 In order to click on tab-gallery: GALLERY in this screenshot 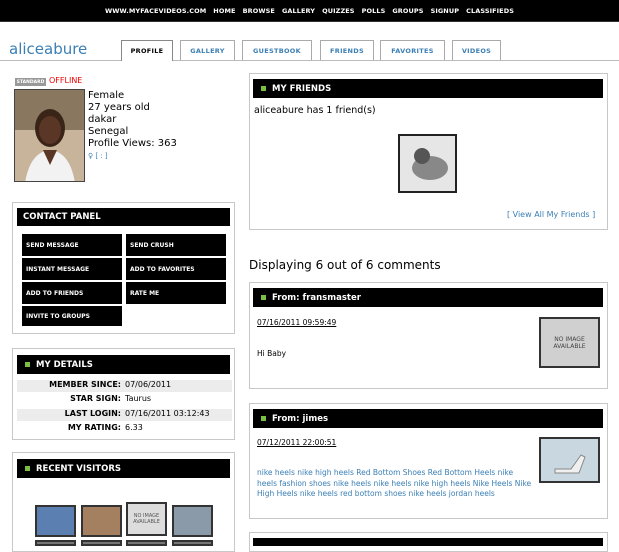, I will do `click(207, 50)`.